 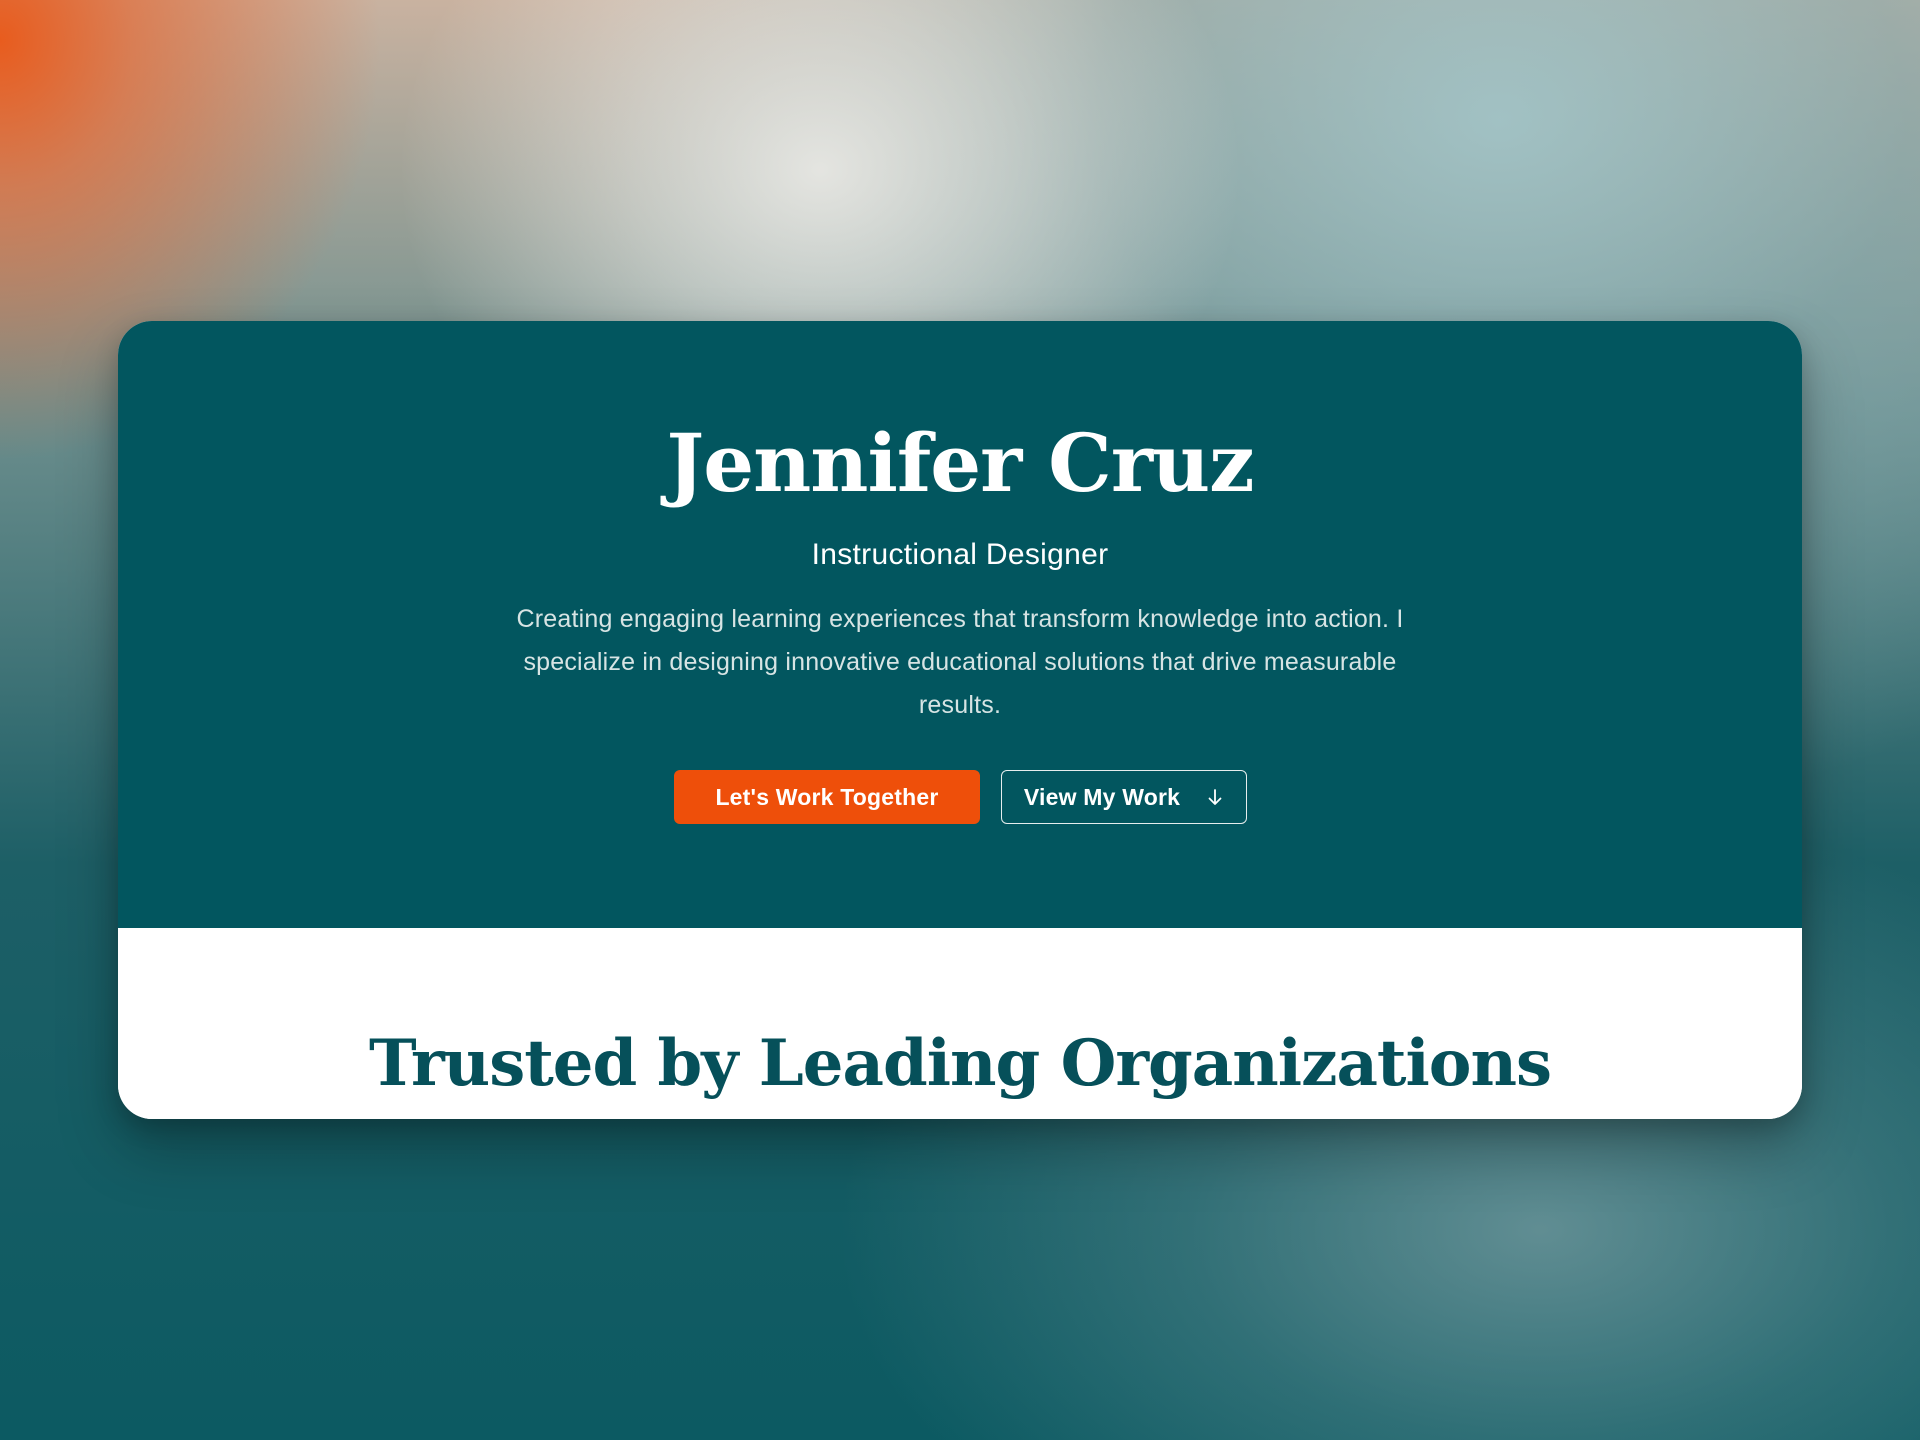 I want to click on view-my-work-button: View My Work, so click(x=1124, y=797).